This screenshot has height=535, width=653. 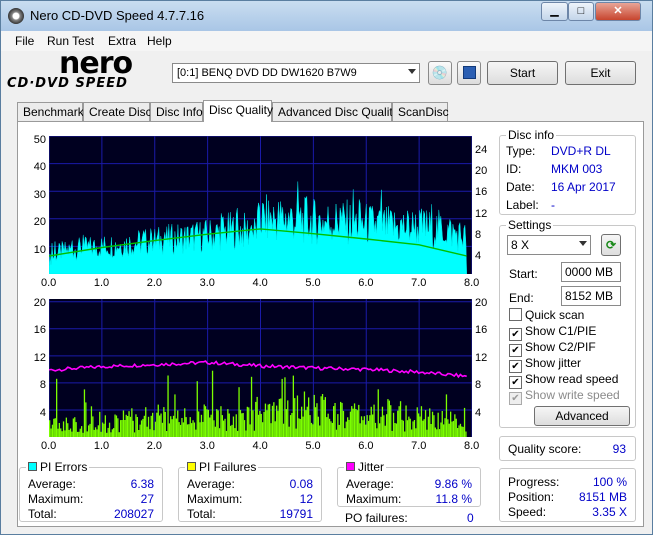 What do you see at coordinates (549, 245) in the screenshot?
I see `speed-select: 8 X` at bounding box center [549, 245].